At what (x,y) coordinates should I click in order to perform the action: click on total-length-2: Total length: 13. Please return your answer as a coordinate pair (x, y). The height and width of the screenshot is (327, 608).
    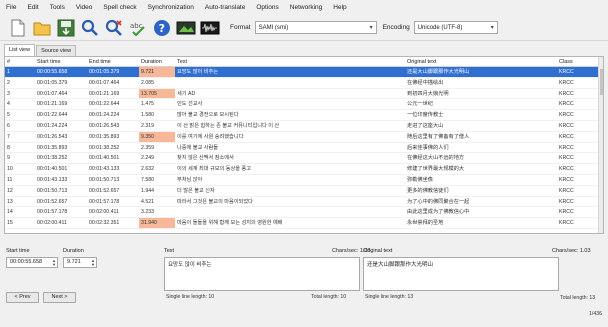
    Looking at the image, I should click on (578, 298).